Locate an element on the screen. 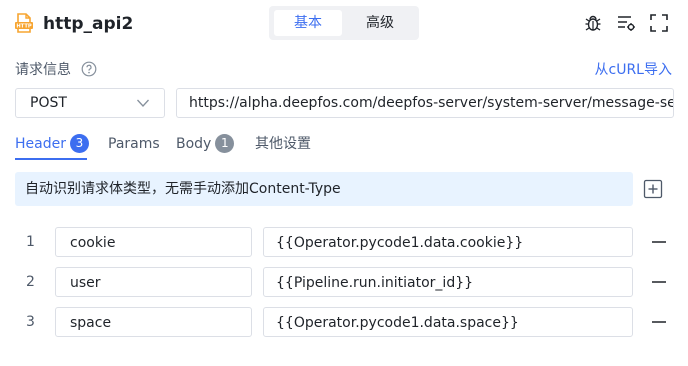 The height and width of the screenshot is (366, 688). tab-advanced: 高级 is located at coordinates (380, 23).